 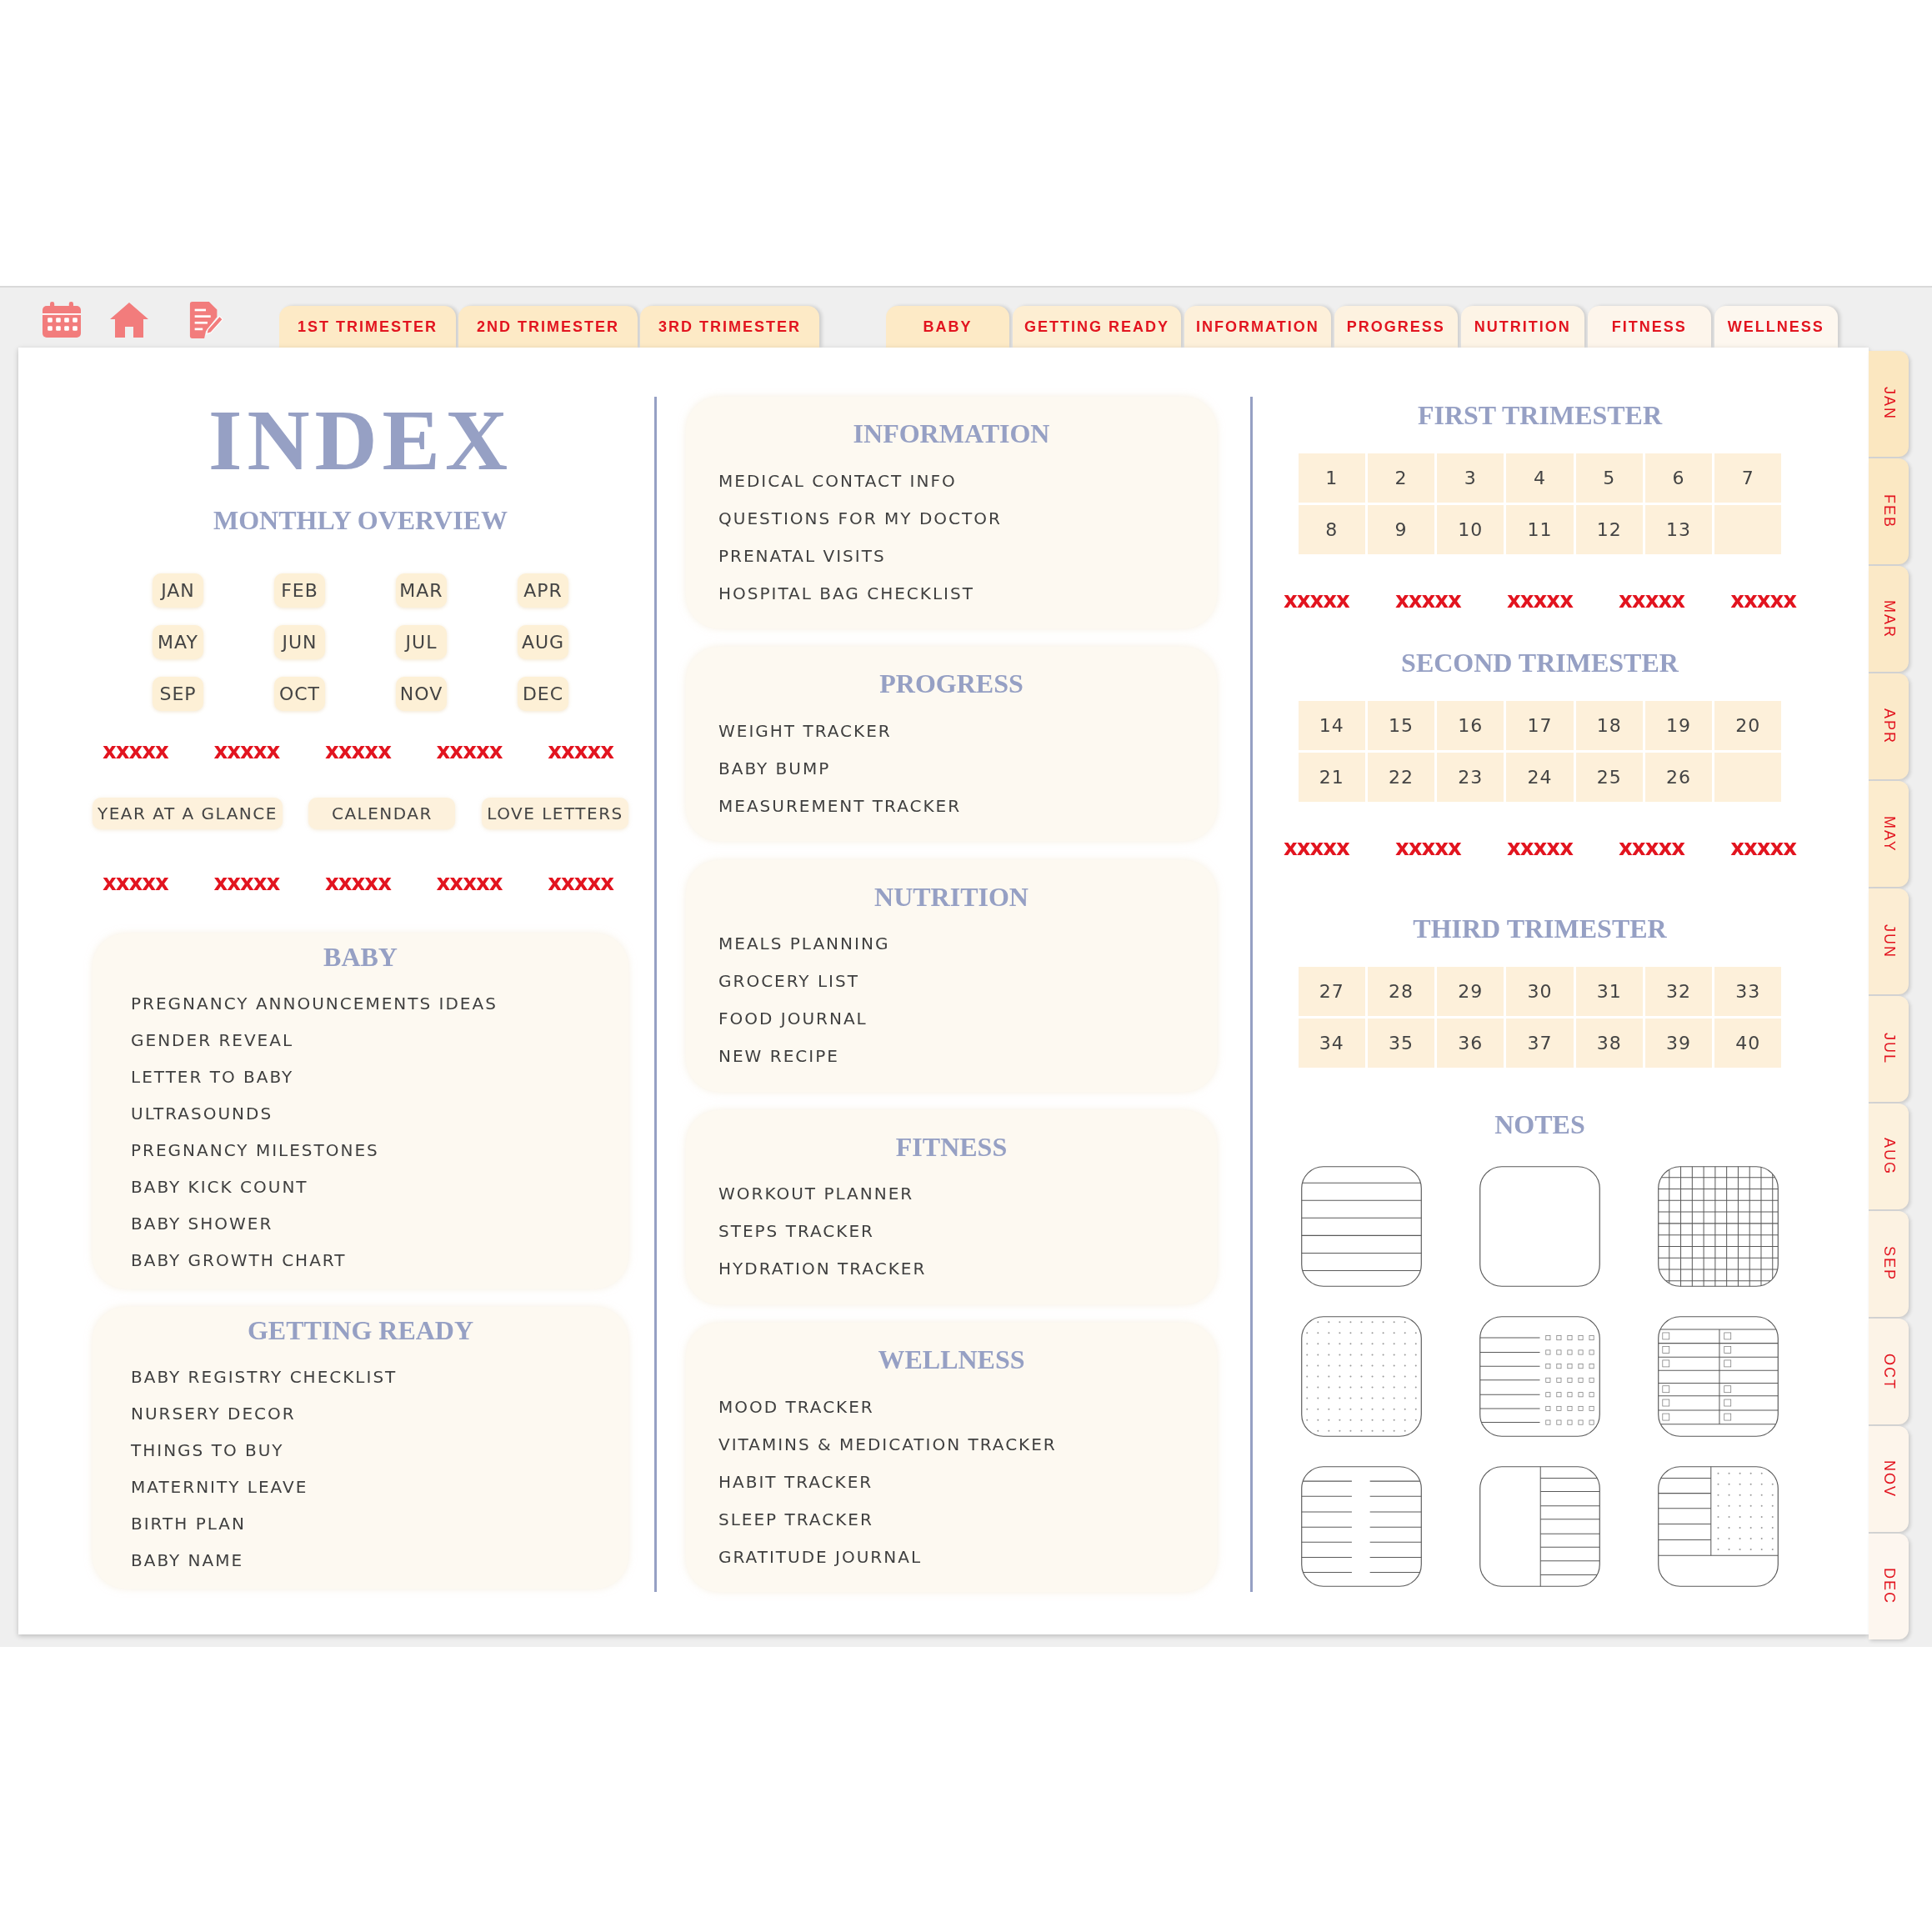 What do you see at coordinates (1609, 1044) in the screenshot?
I see `week-cell: 38` at bounding box center [1609, 1044].